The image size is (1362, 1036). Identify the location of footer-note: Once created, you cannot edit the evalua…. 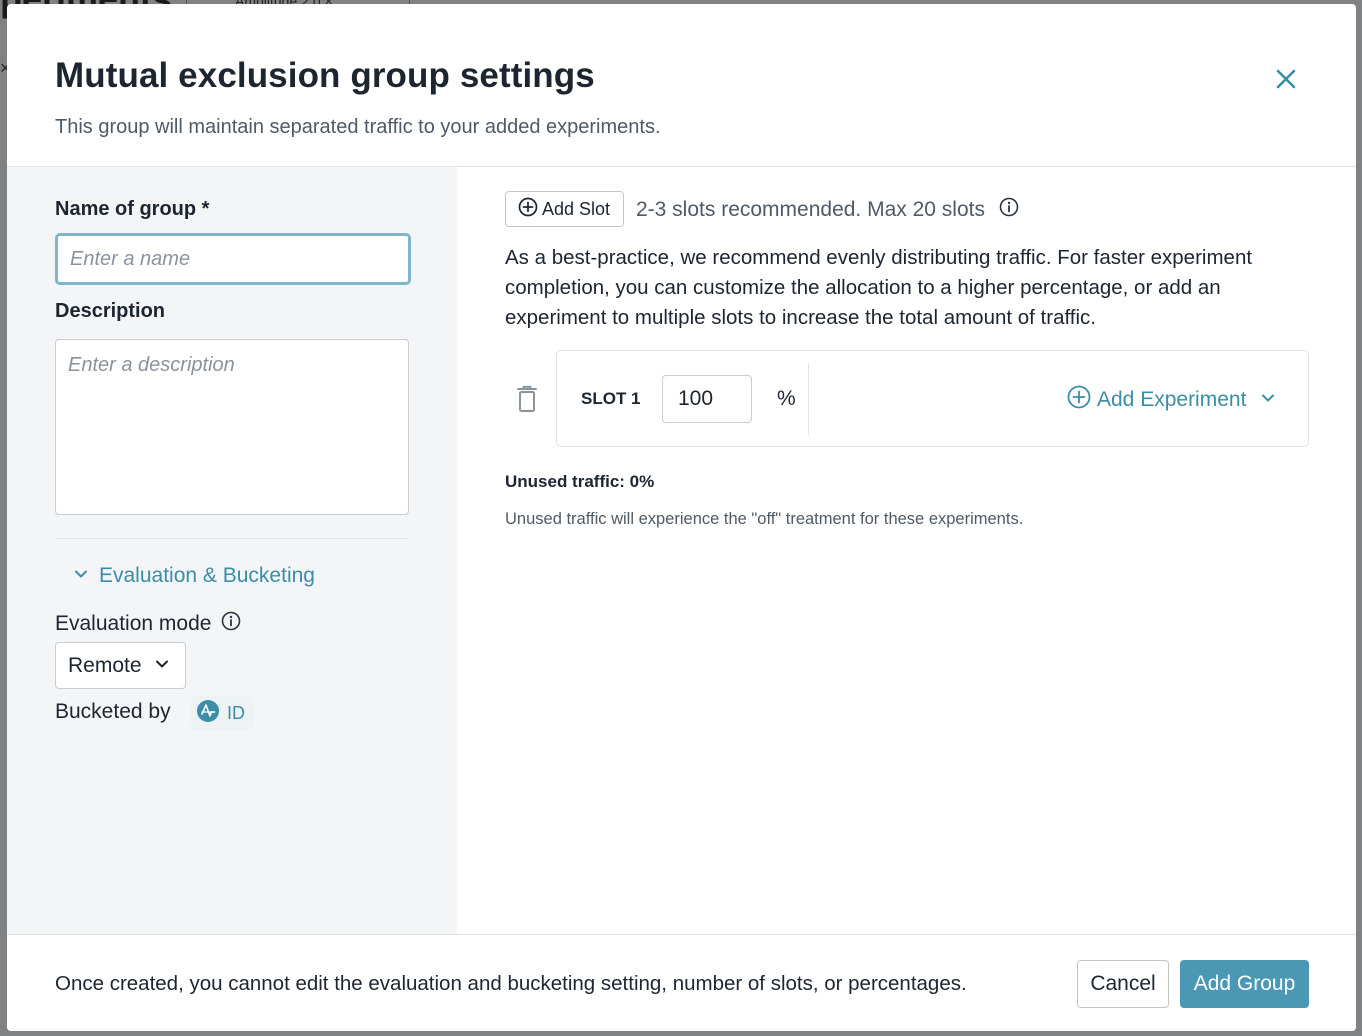
(511, 983).